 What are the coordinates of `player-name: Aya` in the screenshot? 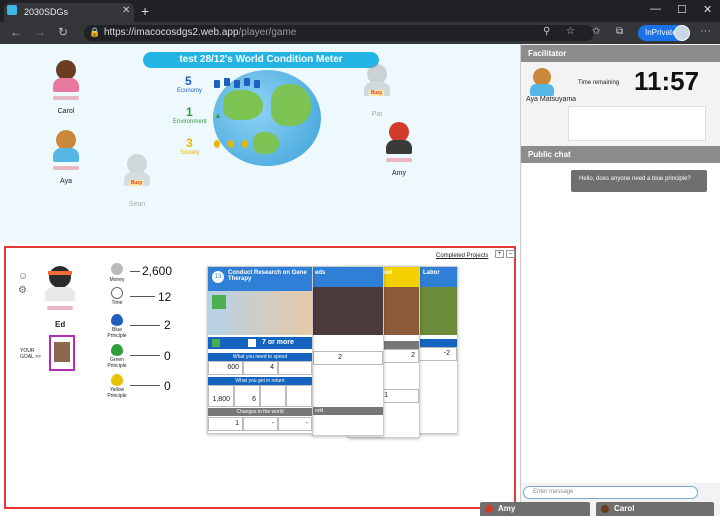 It's located at (66, 181).